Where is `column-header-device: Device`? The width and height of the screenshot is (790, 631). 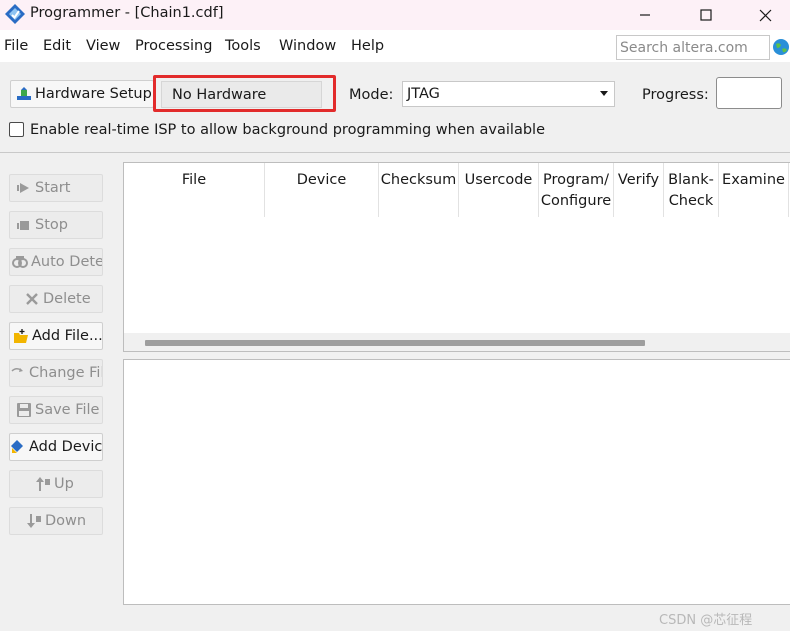 column-header-device: Device is located at coordinates (322, 190).